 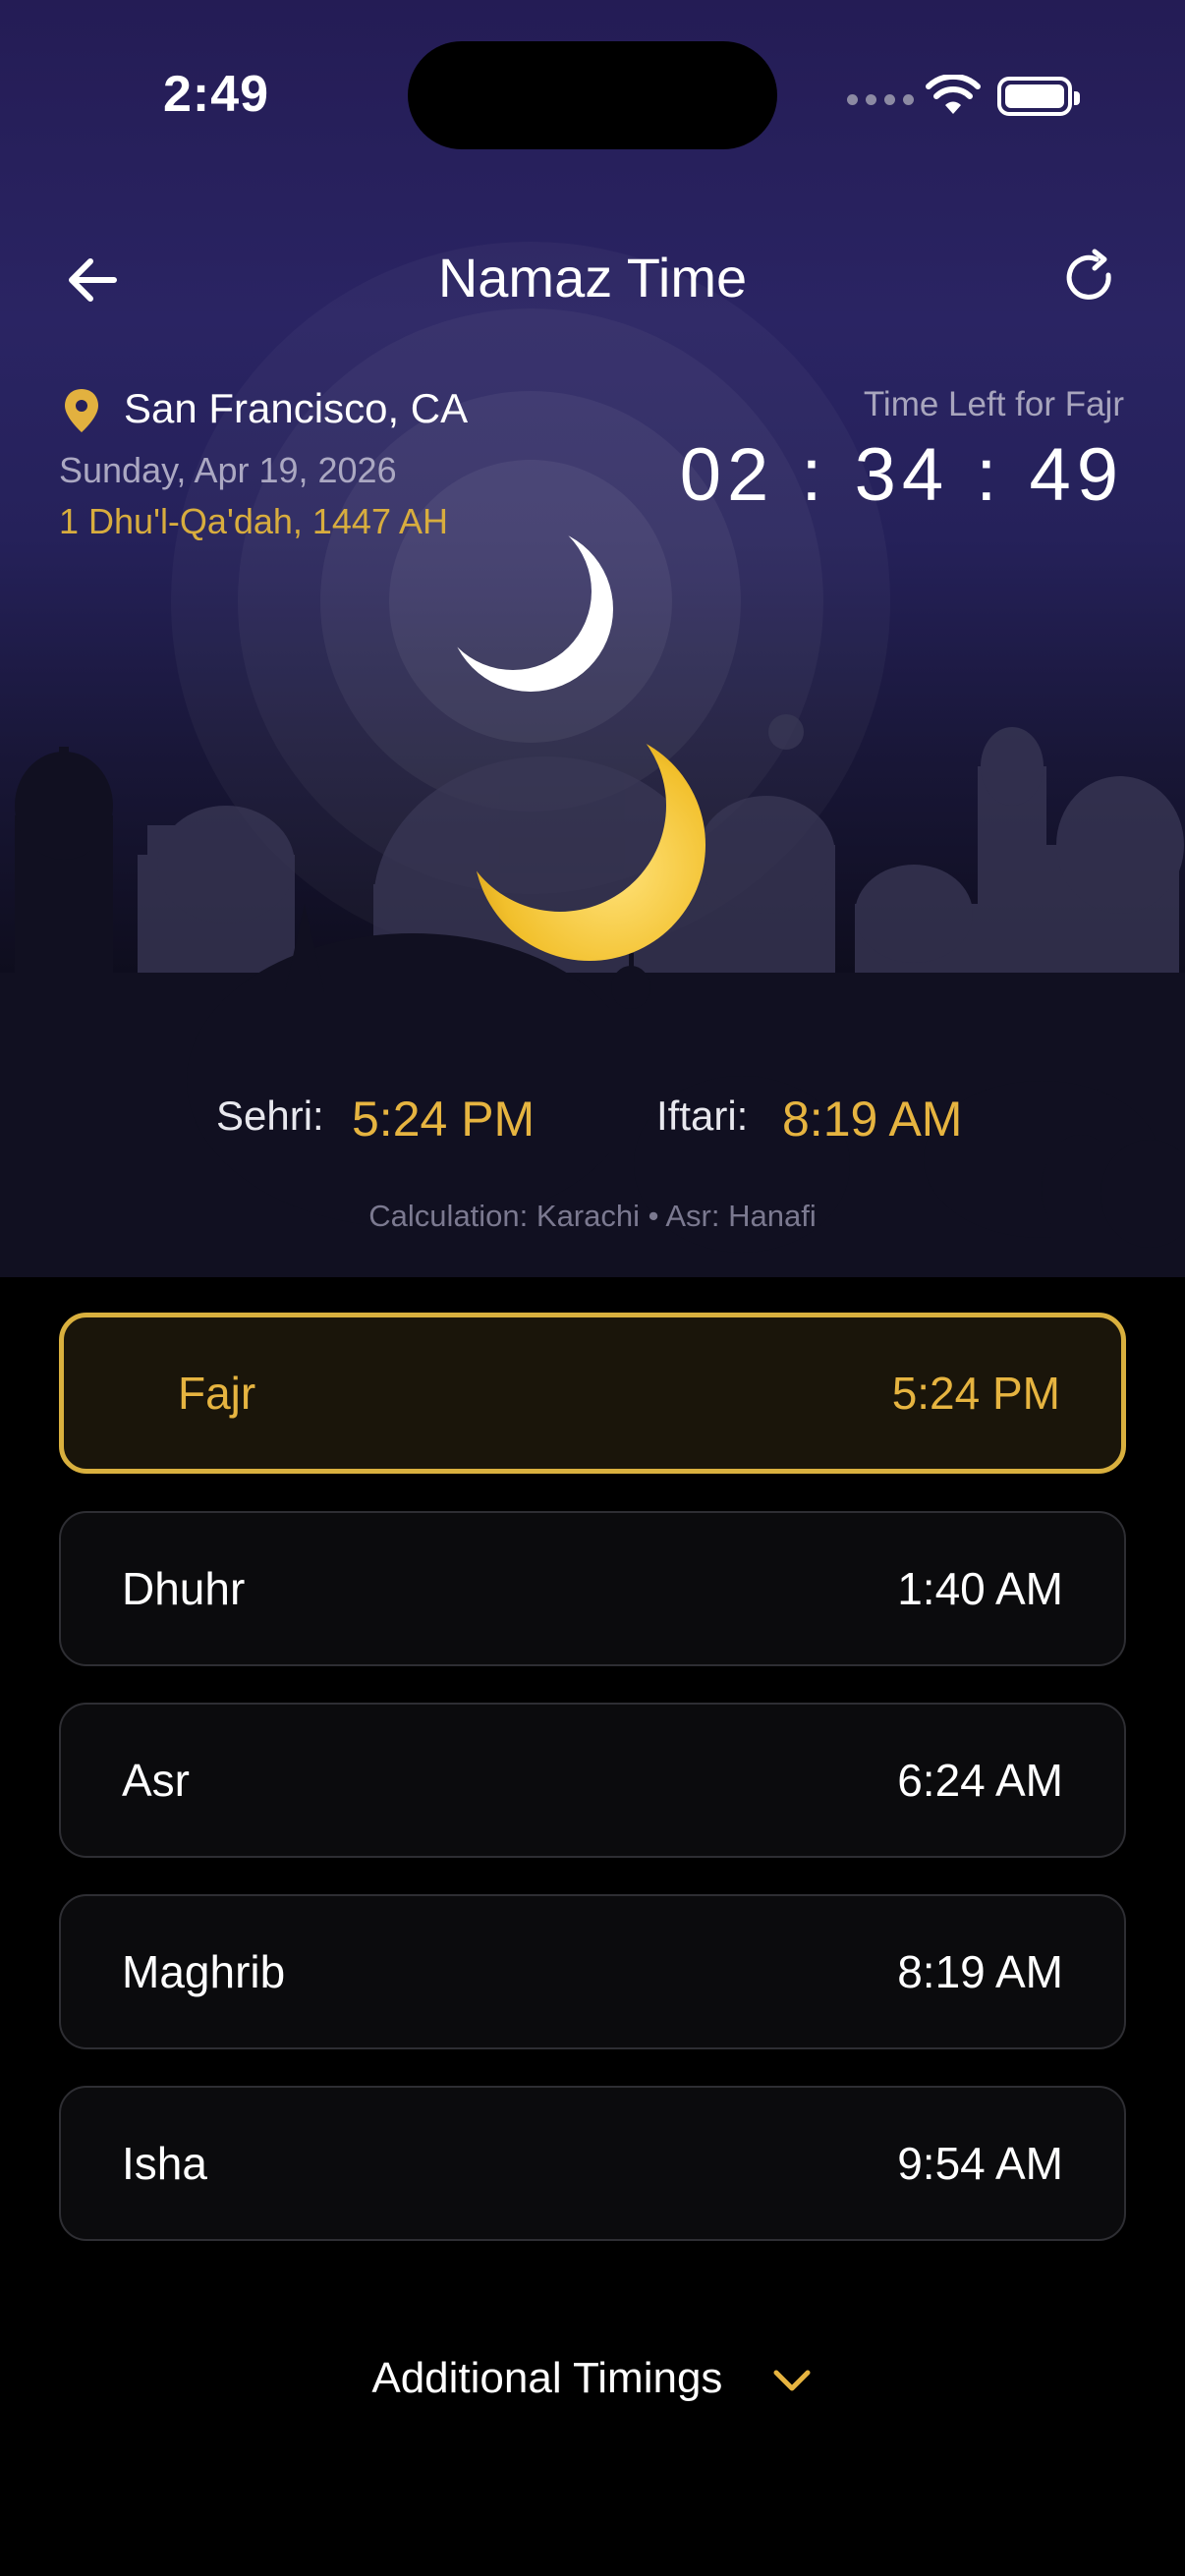 What do you see at coordinates (156, 1780) in the screenshot?
I see `prayer-name: Asr` at bounding box center [156, 1780].